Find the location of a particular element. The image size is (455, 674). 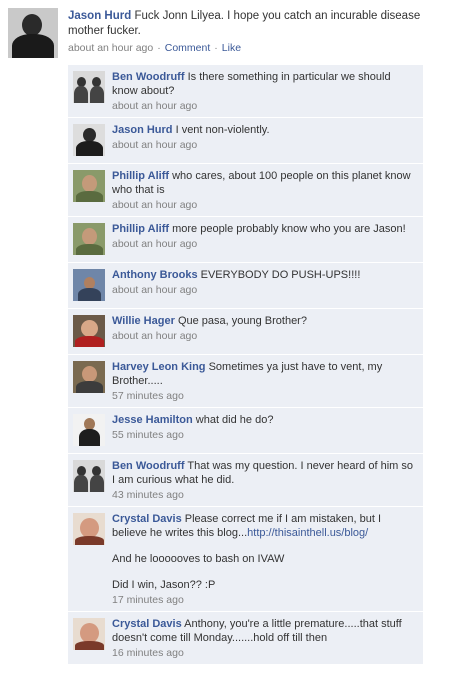

commenter-name-link: Anthony Brooks is located at coordinates (155, 275).